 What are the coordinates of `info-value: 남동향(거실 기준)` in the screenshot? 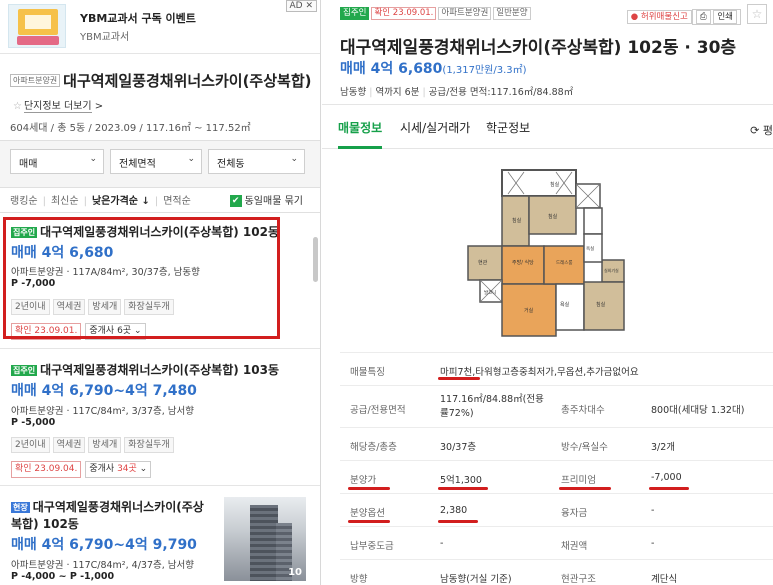 It's located at (476, 579).